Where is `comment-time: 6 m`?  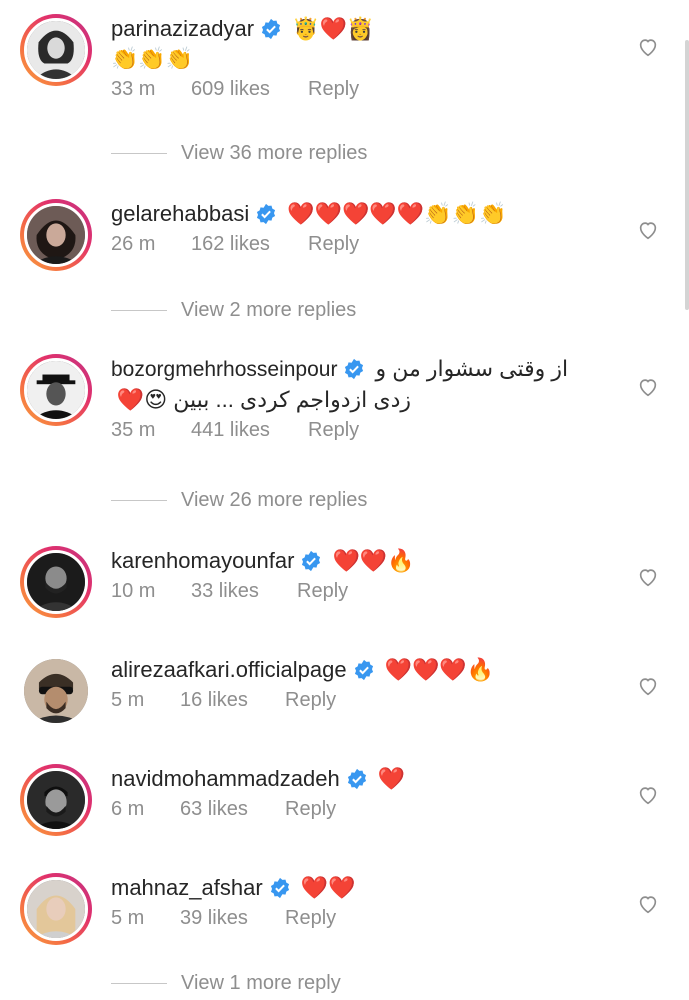
comment-time: 6 m is located at coordinates (128, 809).